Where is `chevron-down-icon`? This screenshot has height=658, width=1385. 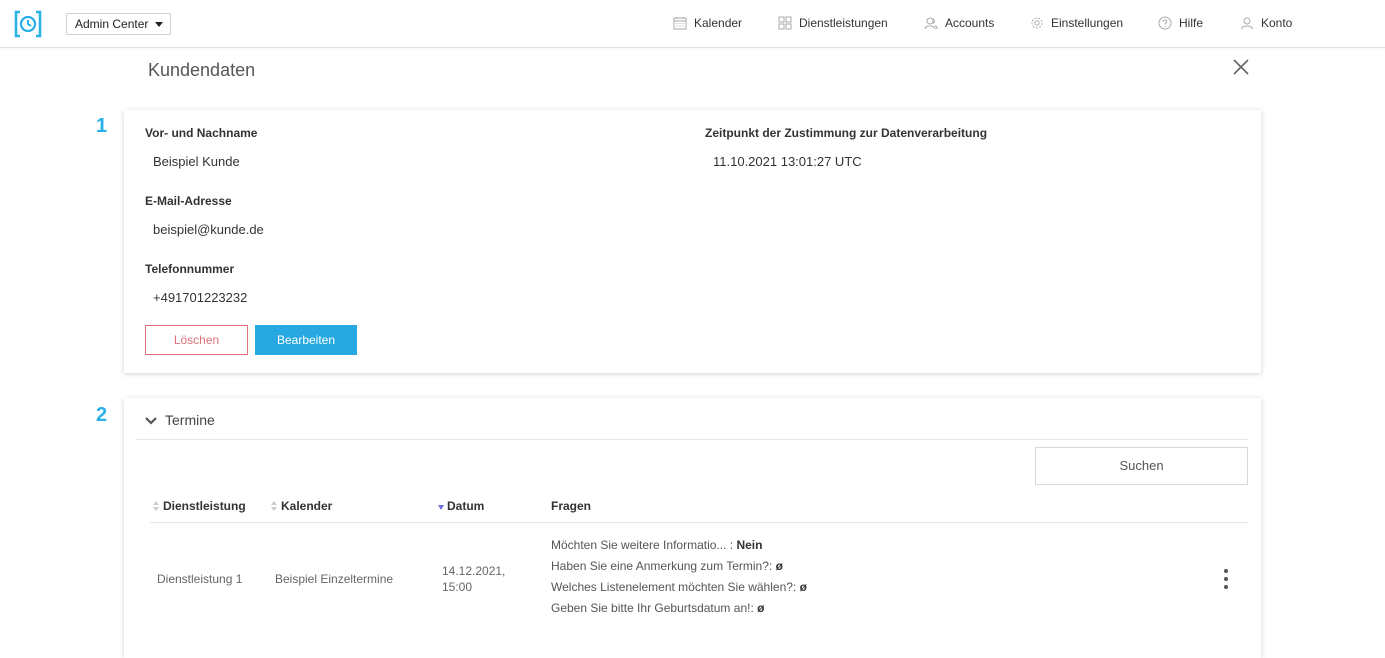
chevron-down-icon is located at coordinates (151, 421).